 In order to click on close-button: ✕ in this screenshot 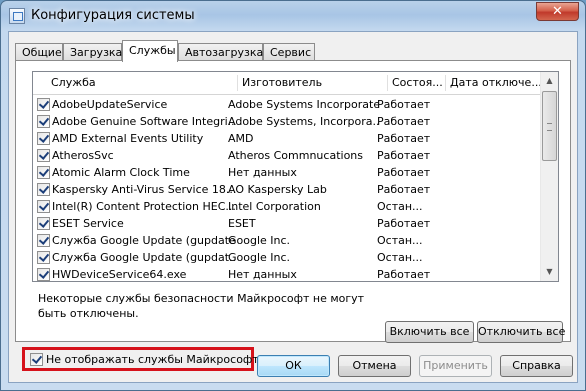, I will do `click(557, 11)`.